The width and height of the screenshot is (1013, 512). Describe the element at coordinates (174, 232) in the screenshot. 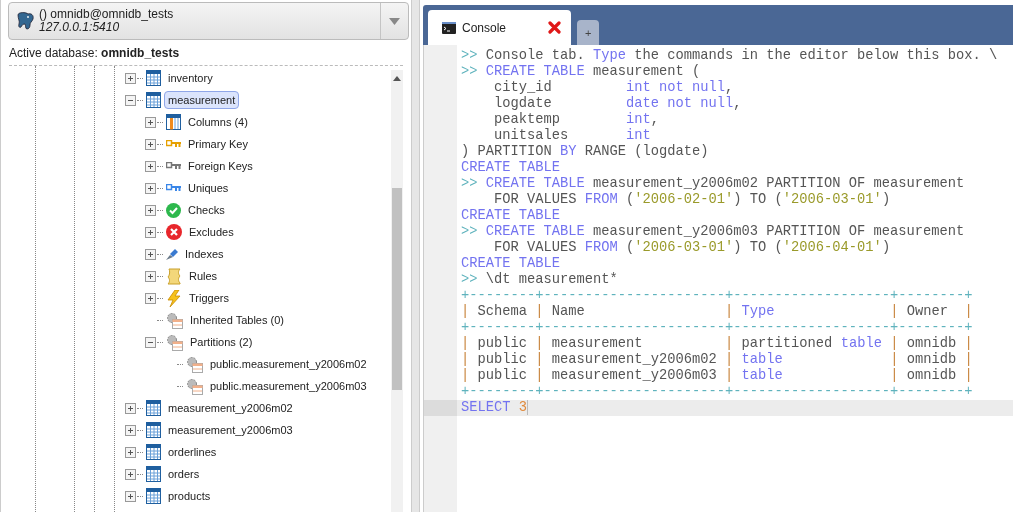

I see `x-icon` at that location.